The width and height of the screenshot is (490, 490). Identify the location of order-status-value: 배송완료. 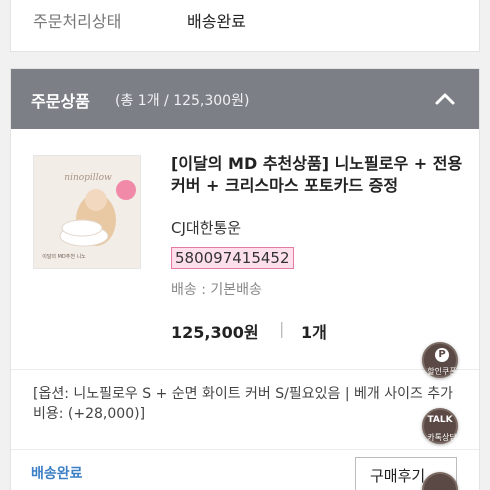
(216, 21).